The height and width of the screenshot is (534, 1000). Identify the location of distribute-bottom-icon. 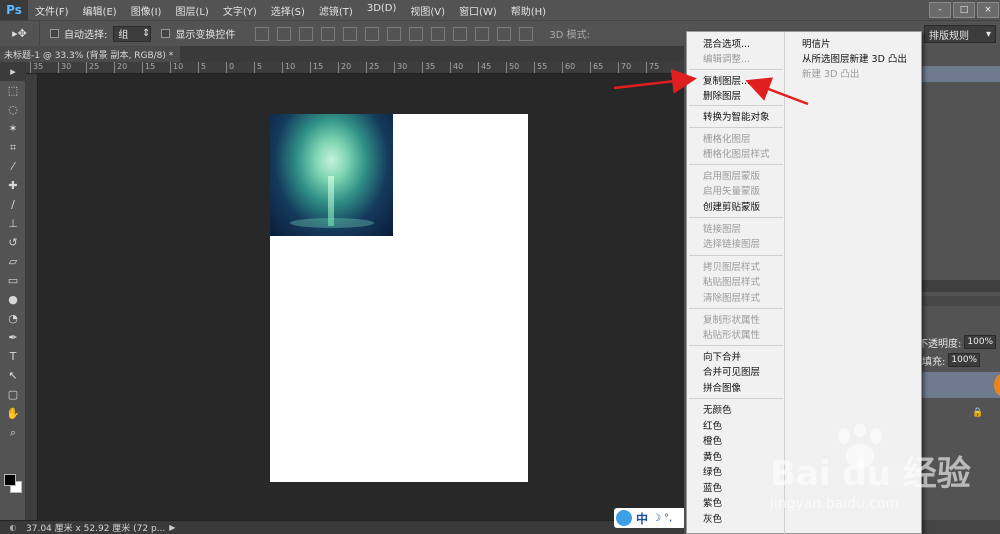
(438, 33).